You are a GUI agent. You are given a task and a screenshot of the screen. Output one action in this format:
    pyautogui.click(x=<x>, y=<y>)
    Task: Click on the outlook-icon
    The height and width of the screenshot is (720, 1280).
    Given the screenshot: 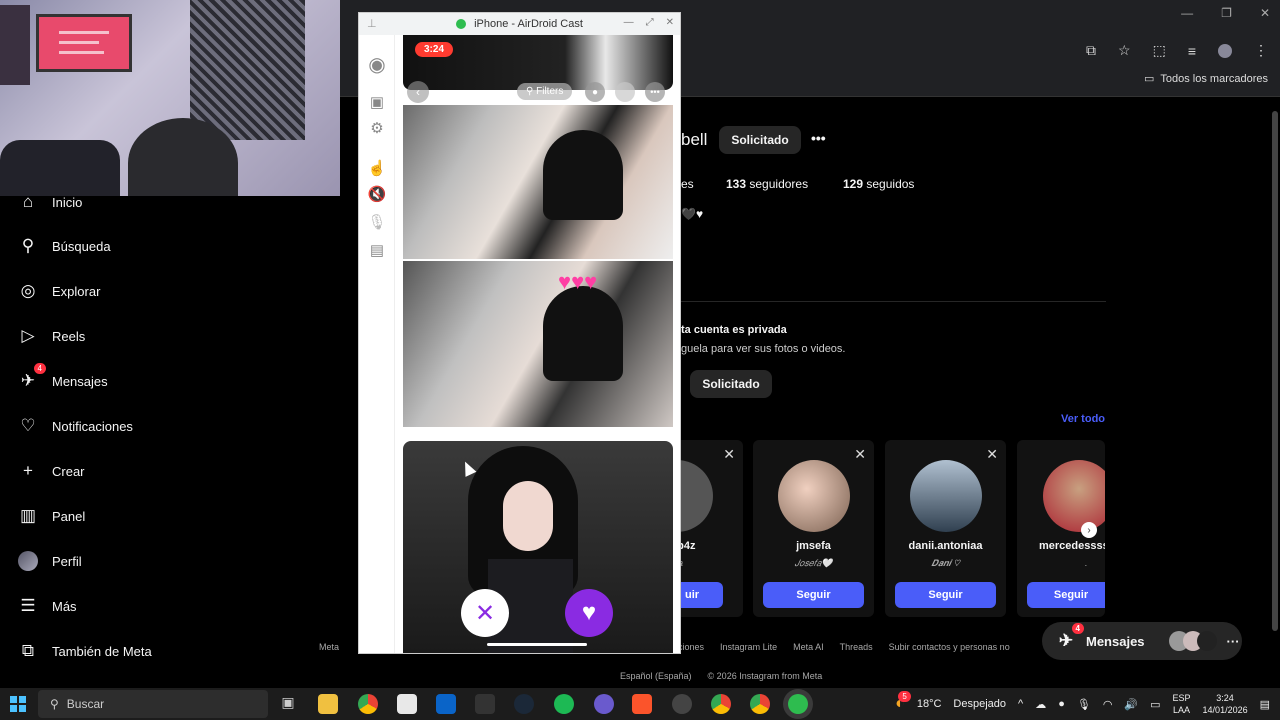 What is the action you would take?
    pyautogui.click(x=446, y=704)
    